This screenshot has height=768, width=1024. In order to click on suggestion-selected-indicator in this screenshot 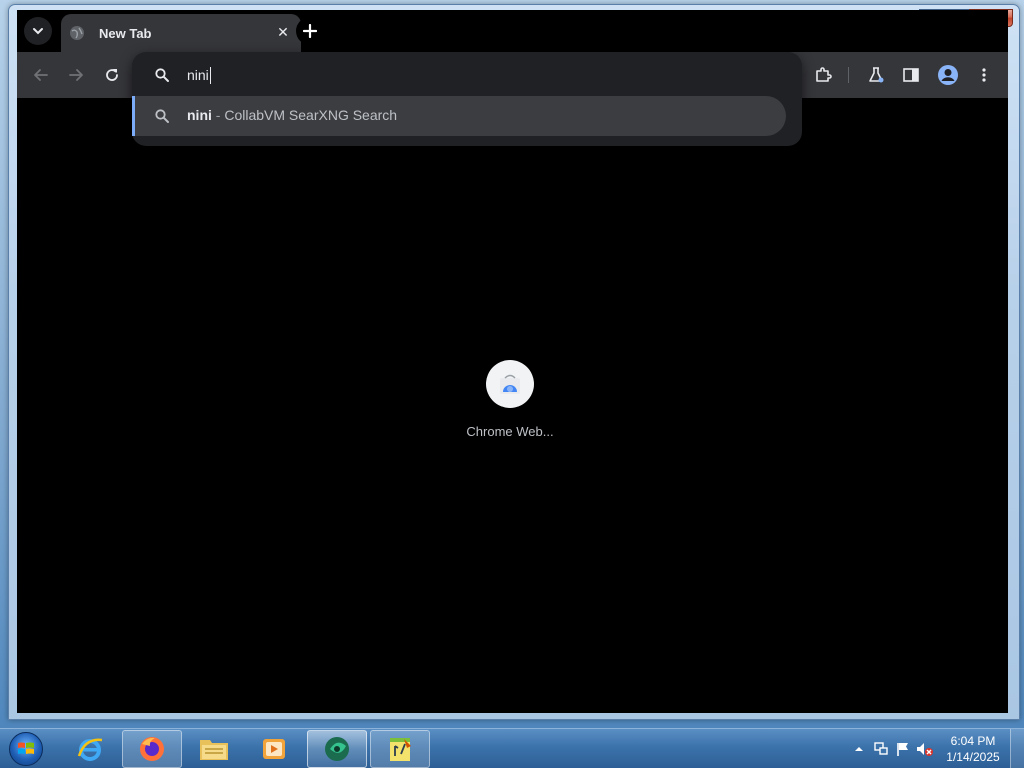, I will do `click(133, 116)`.